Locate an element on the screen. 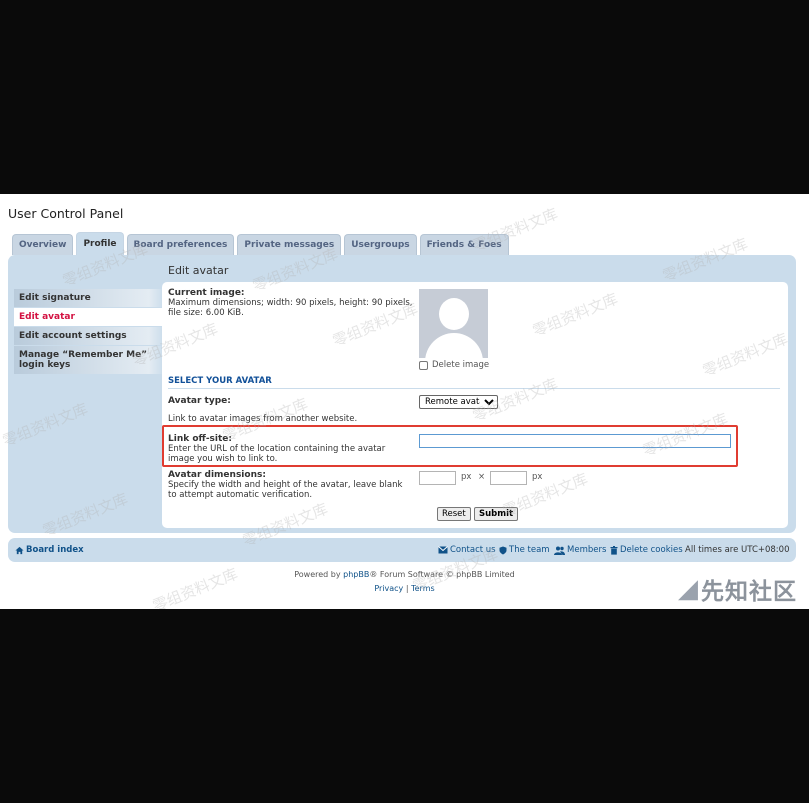 The width and height of the screenshot is (809, 803). avatar-height-input is located at coordinates (508, 478).